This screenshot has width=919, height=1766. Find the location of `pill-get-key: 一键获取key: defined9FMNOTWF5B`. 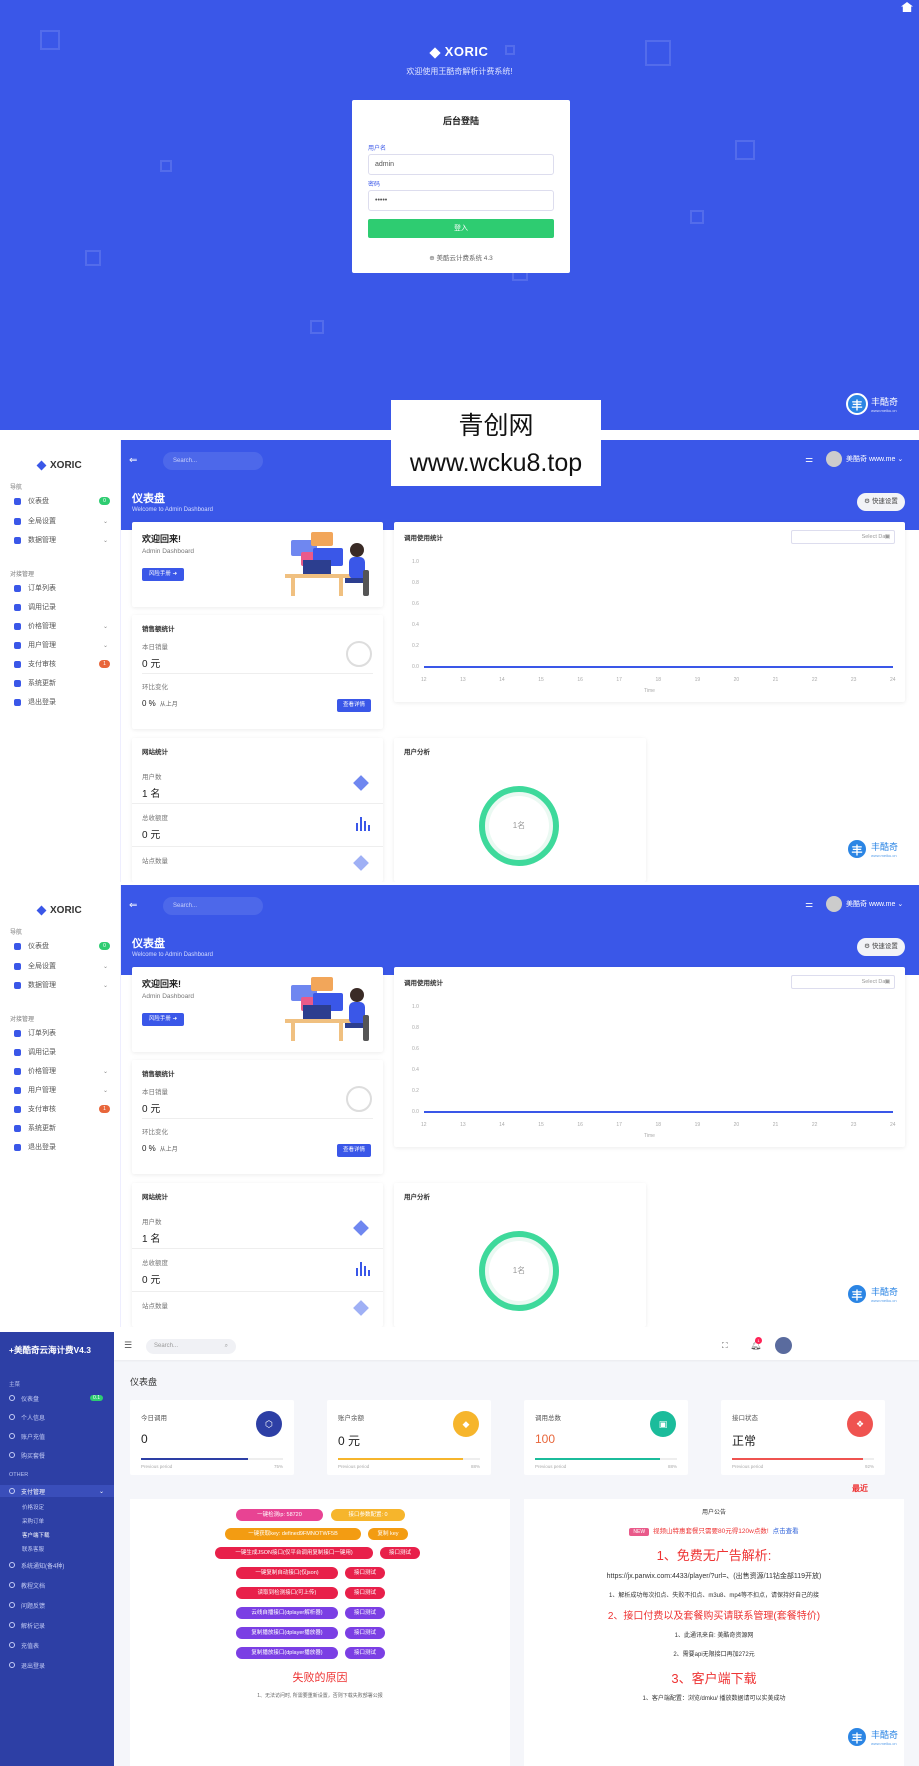

pill-get-key: 一键获取key: defined9FMNOTWF5B is located at coordinates (293, 1534).